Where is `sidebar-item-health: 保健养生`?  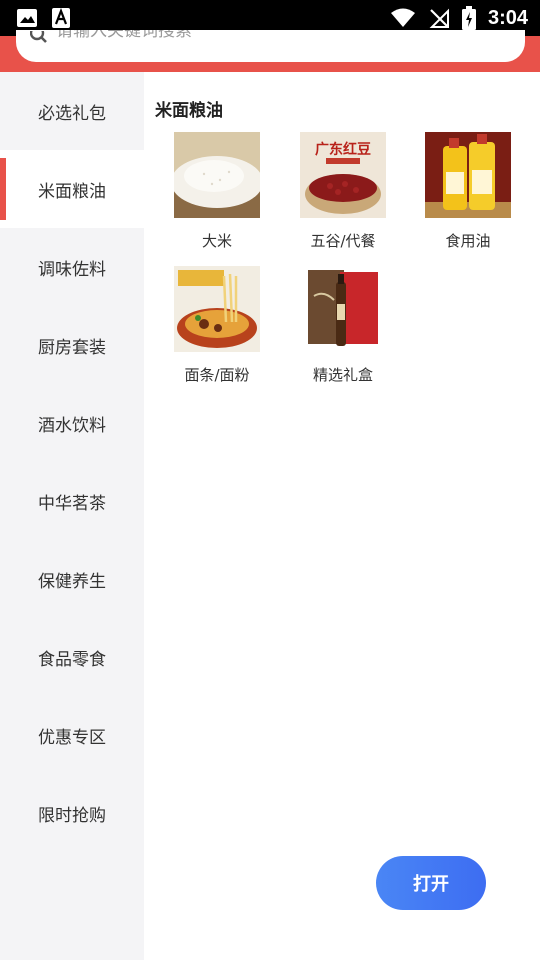 sidebar-item-health: 保健养生 is located at coordinates (72, 579).